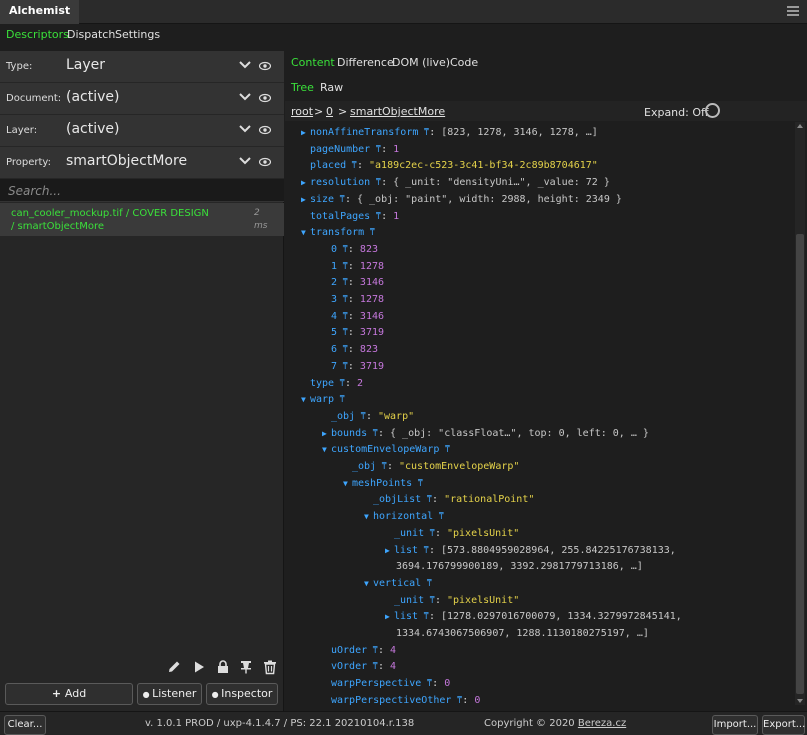 This screenshot has height=735, width=807. I want to click on tab-content: Content, so click(313, 62).